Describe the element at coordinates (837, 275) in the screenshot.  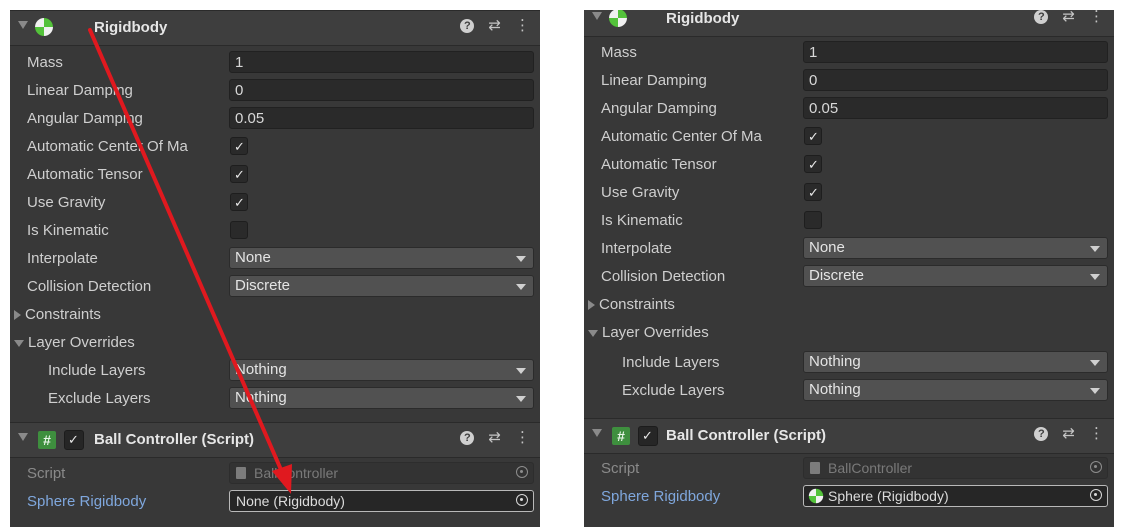
I see `dropdown-value: Discrete` at that location.